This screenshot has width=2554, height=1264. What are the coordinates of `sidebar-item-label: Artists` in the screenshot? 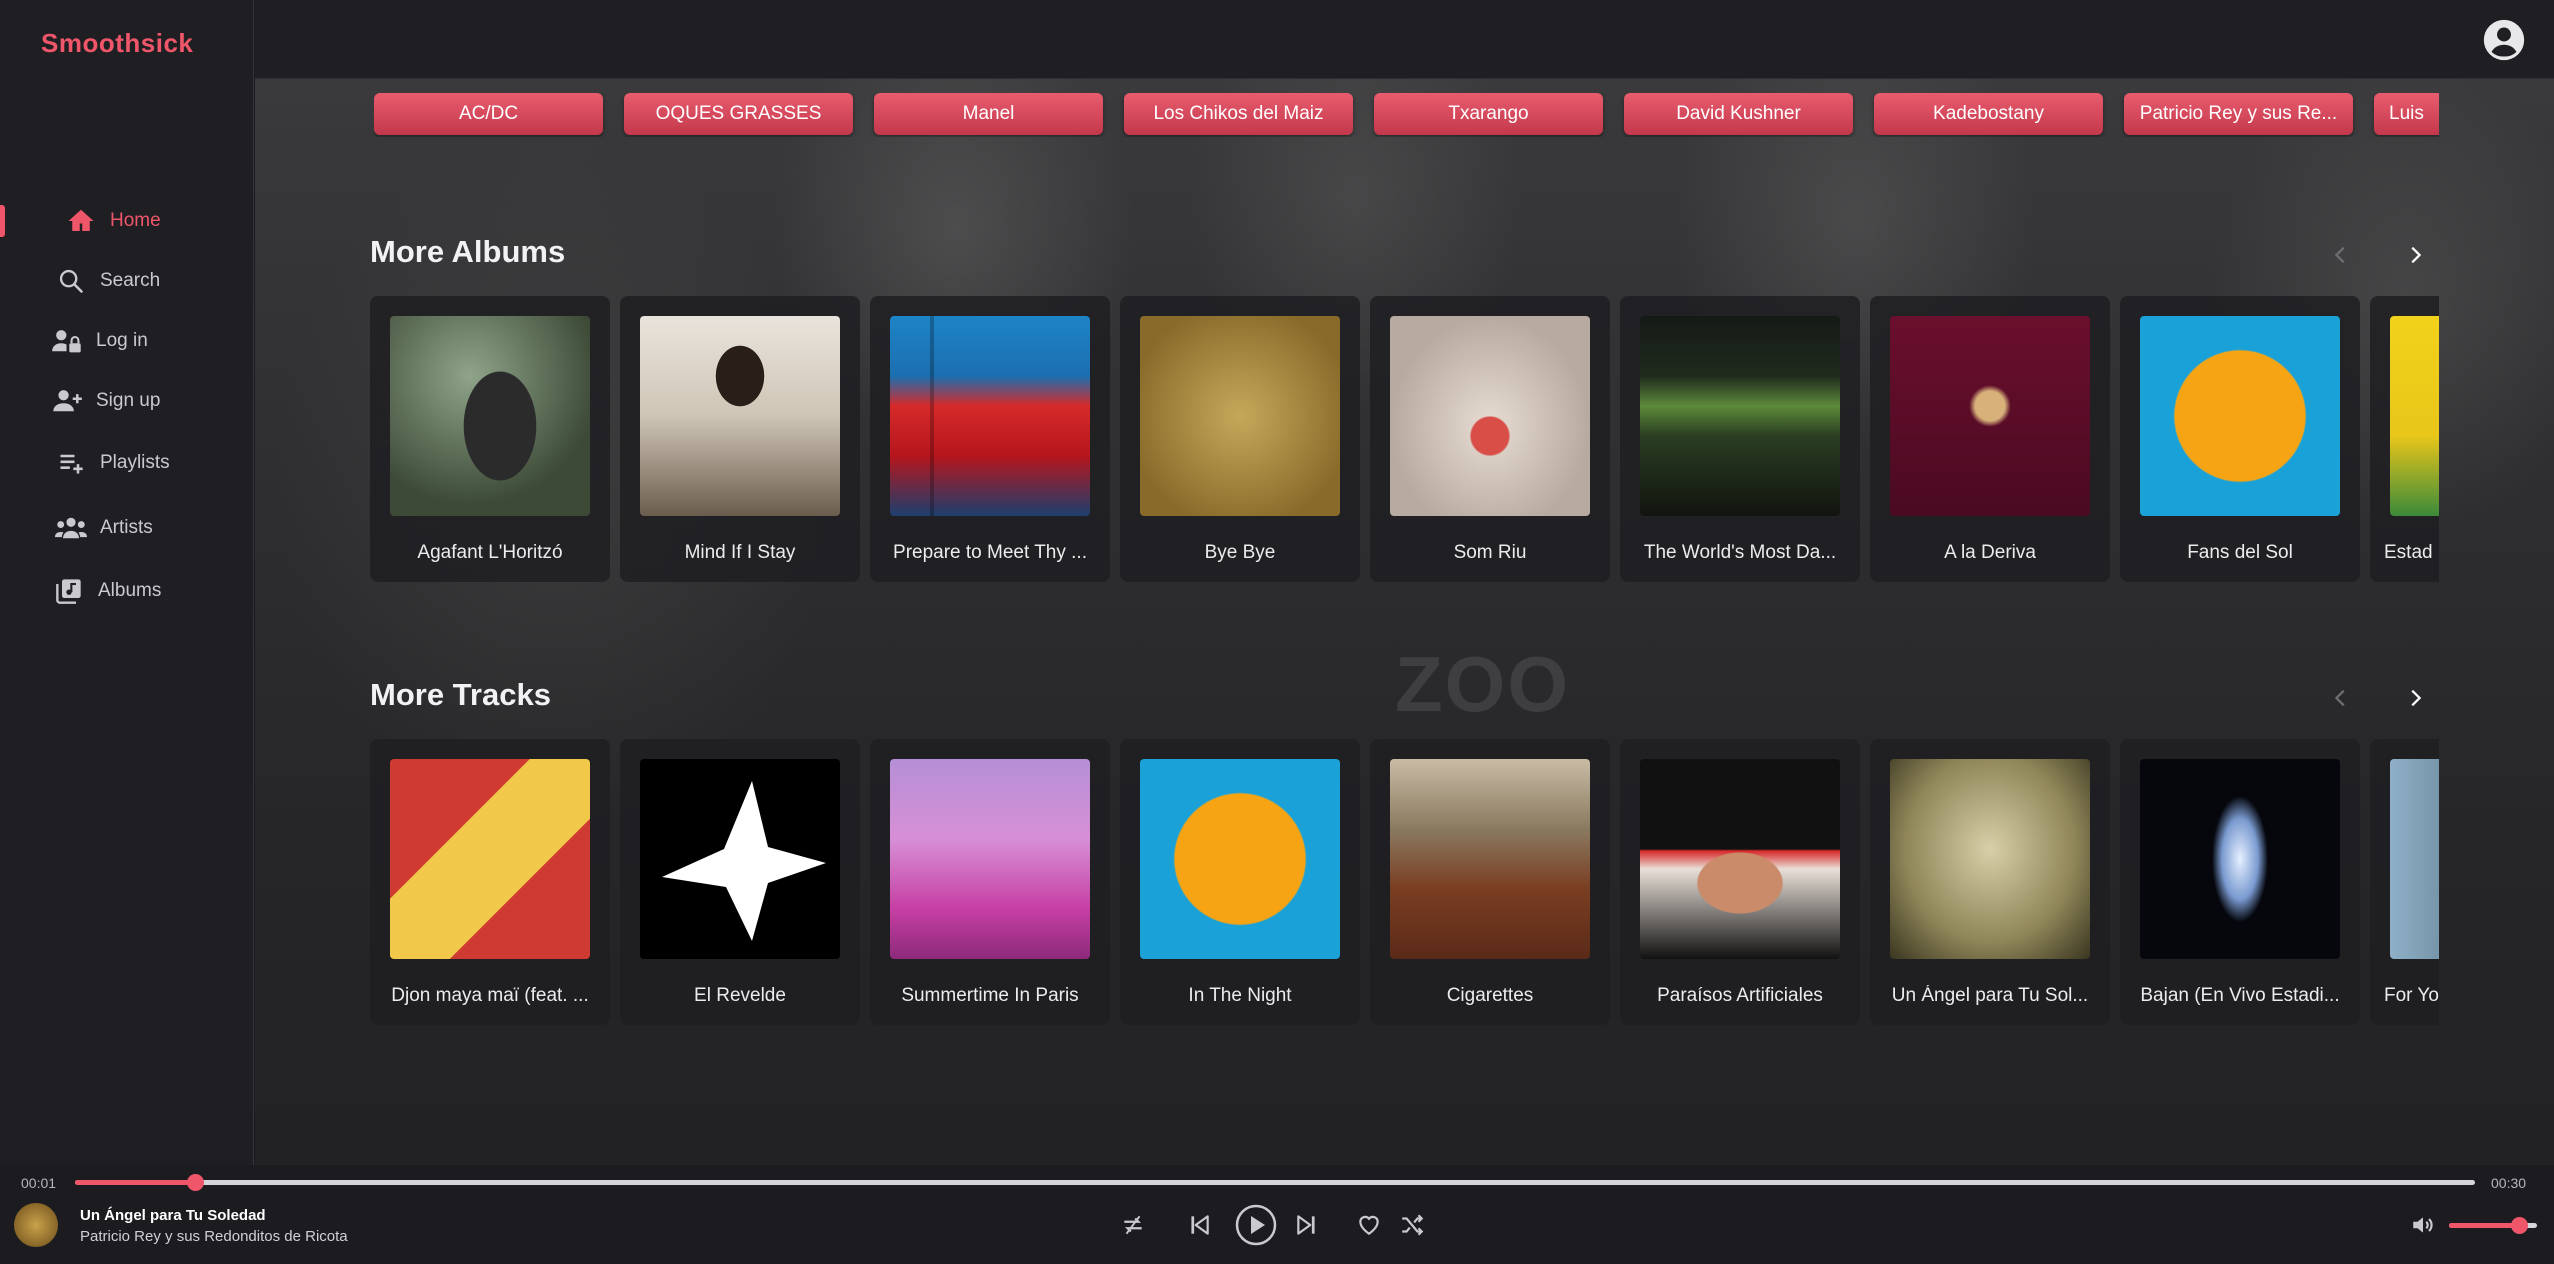 It's located at (126, 527).